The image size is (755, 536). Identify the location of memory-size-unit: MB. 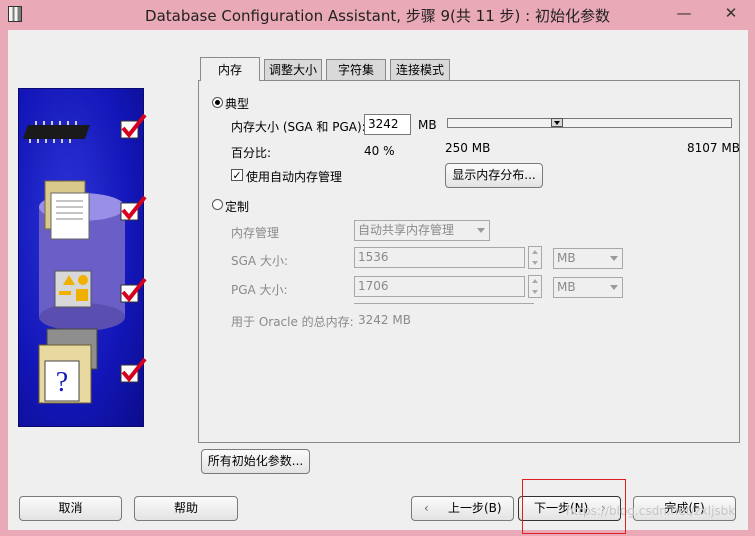
(427, 125).